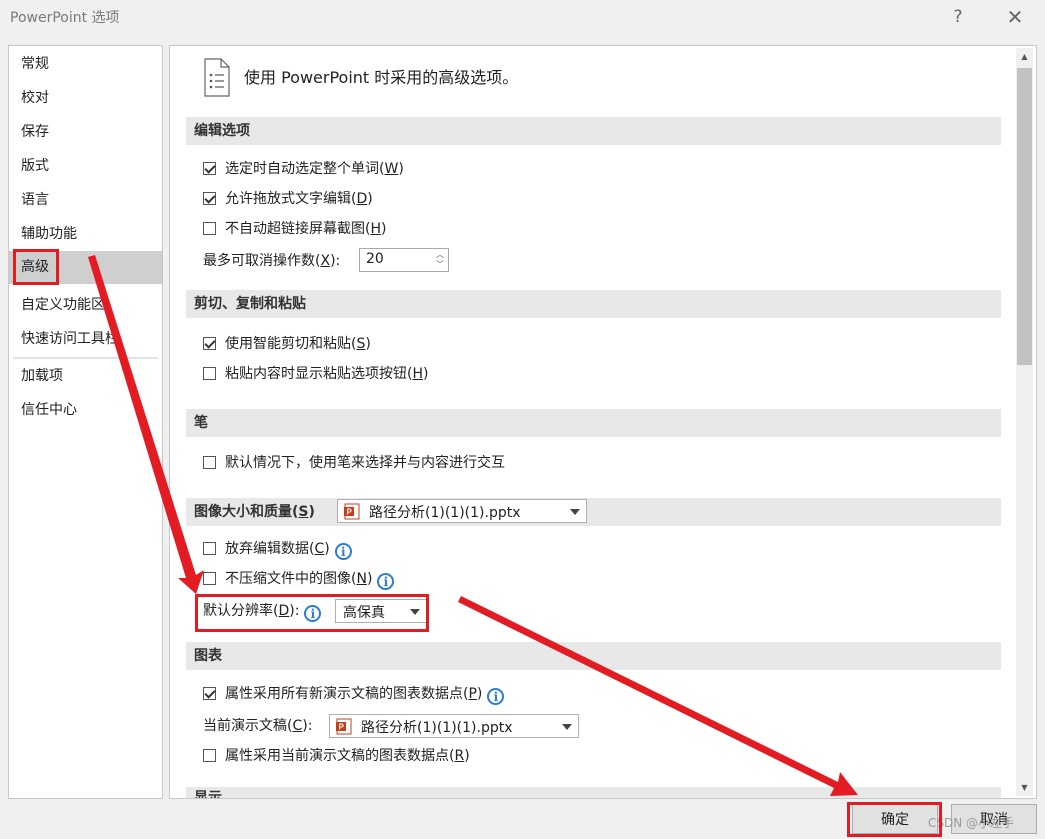 The image size is (1045, 839). Describe the element at coordinates (658, 696) in the screenshot. I see `arrow-to-ok` at that location.